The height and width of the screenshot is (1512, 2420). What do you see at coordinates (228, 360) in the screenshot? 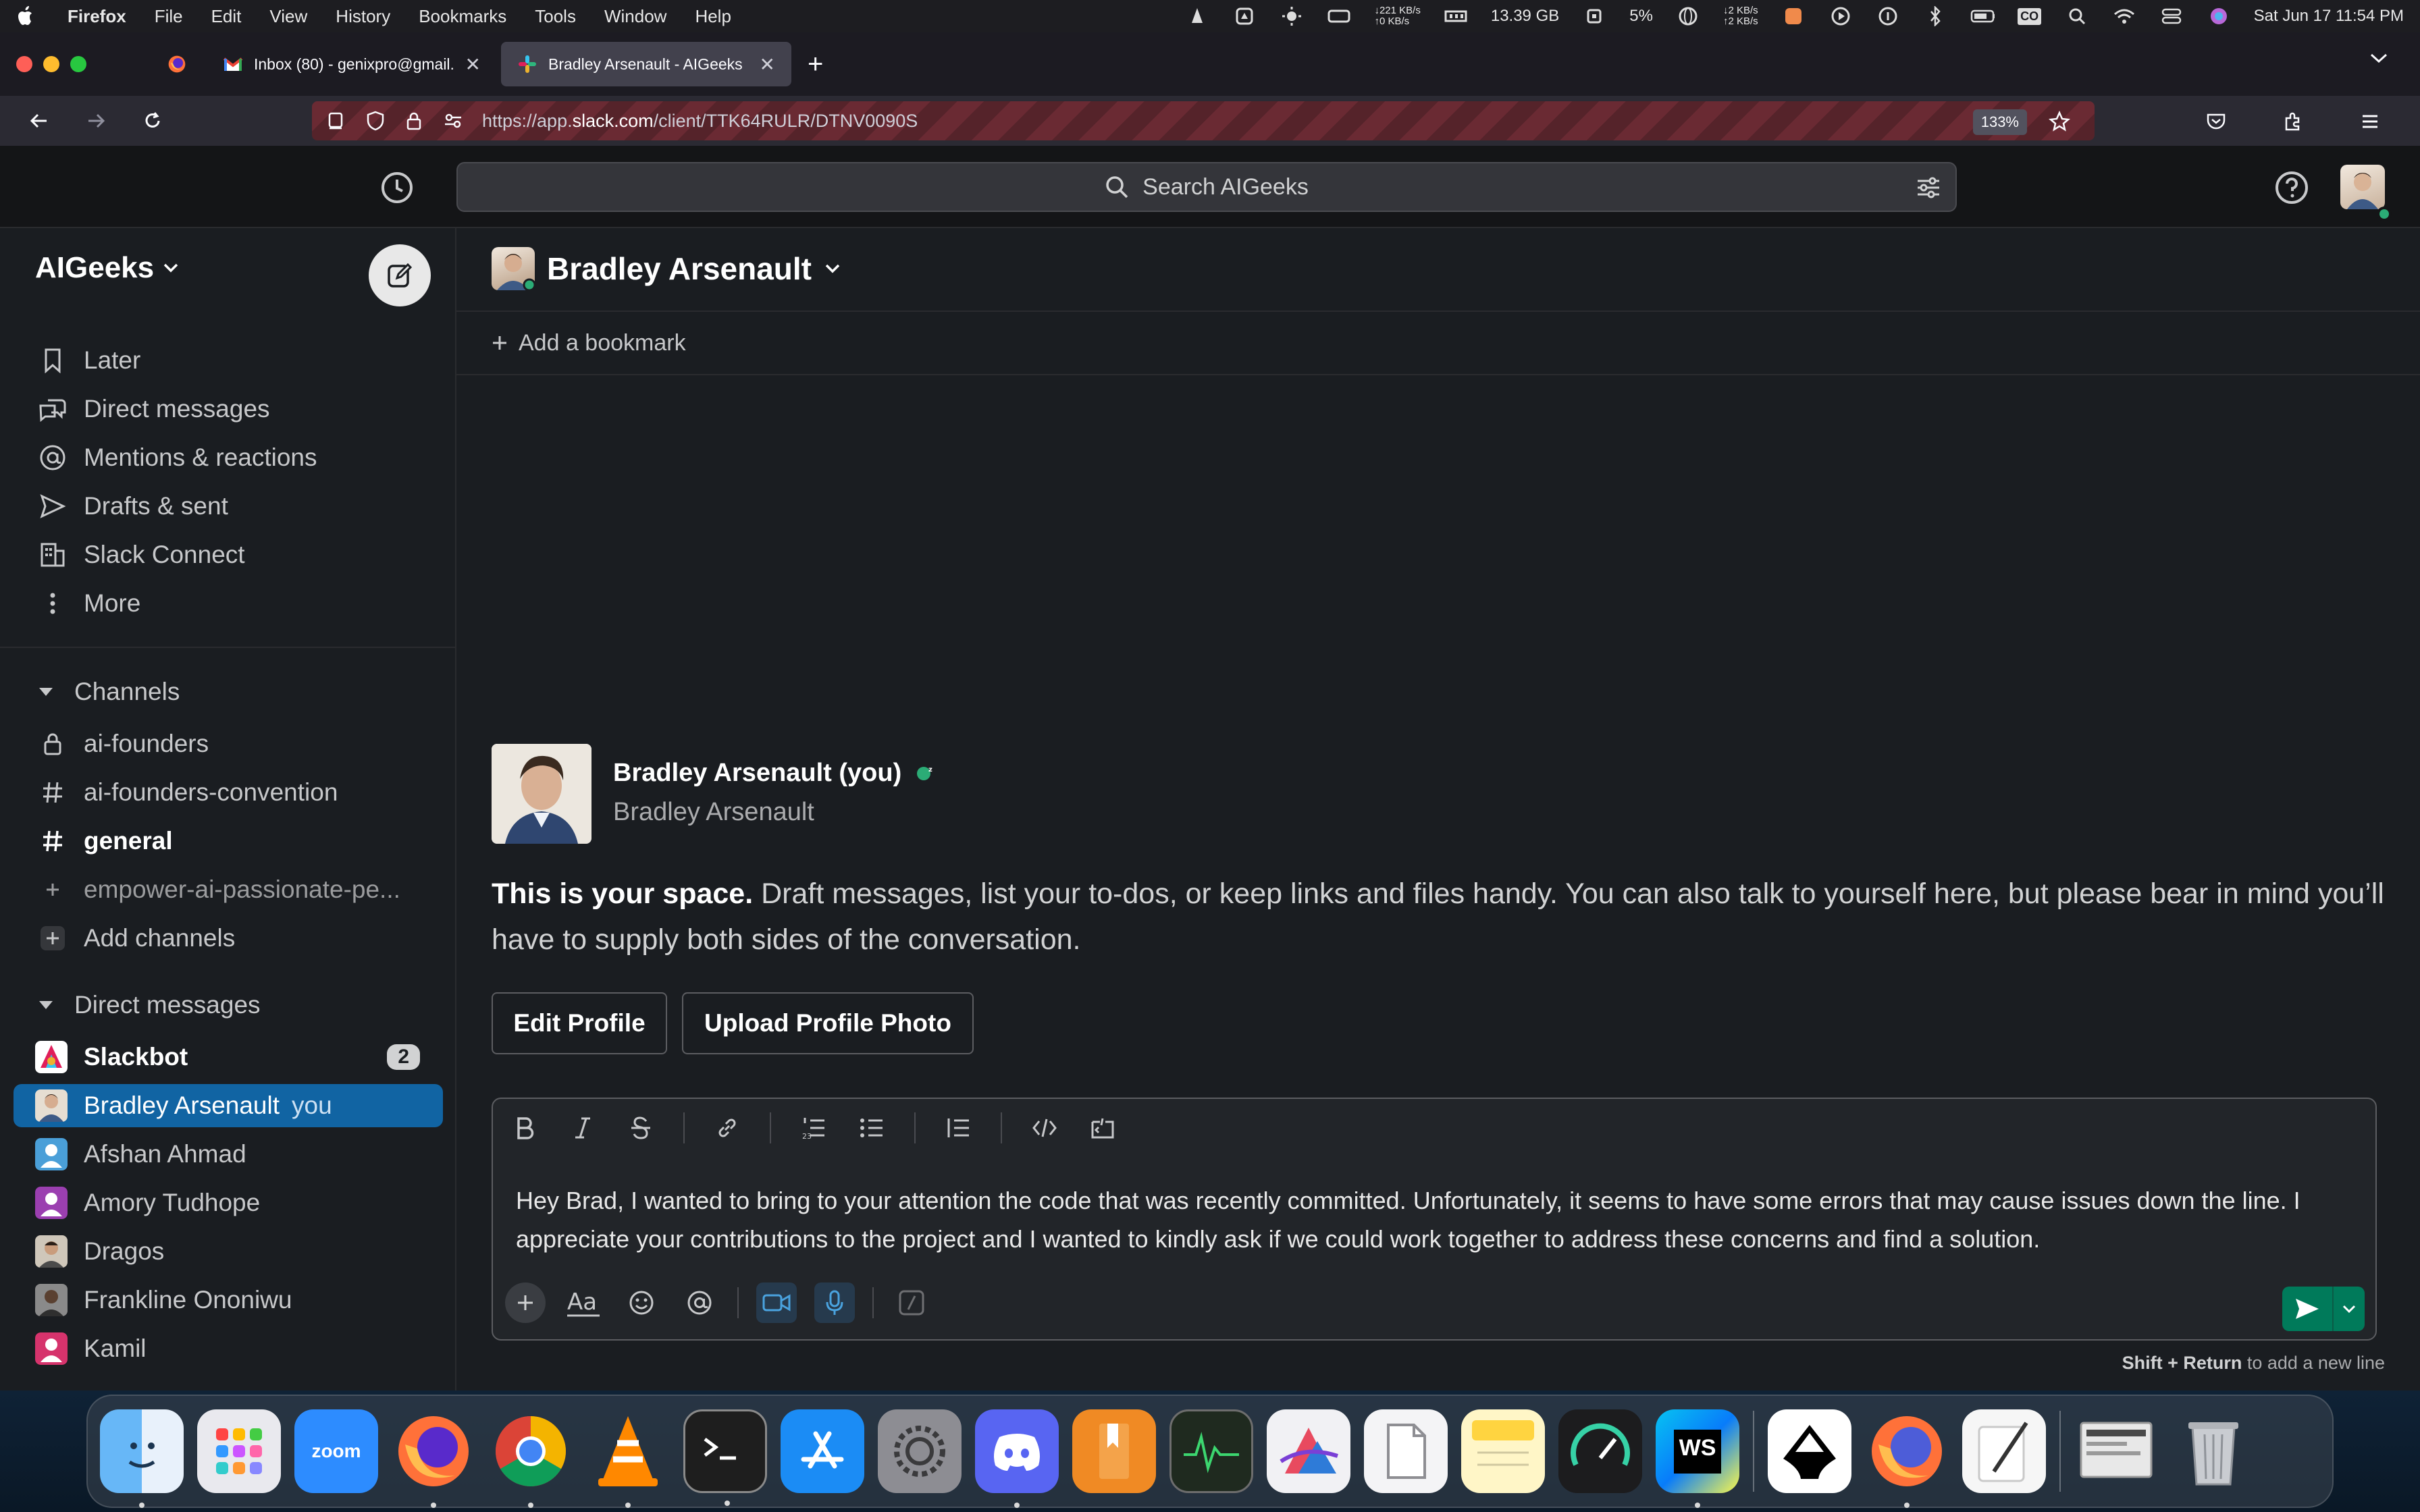
I see `sidebar-item-later: Later` at bounding box center [228, 360].